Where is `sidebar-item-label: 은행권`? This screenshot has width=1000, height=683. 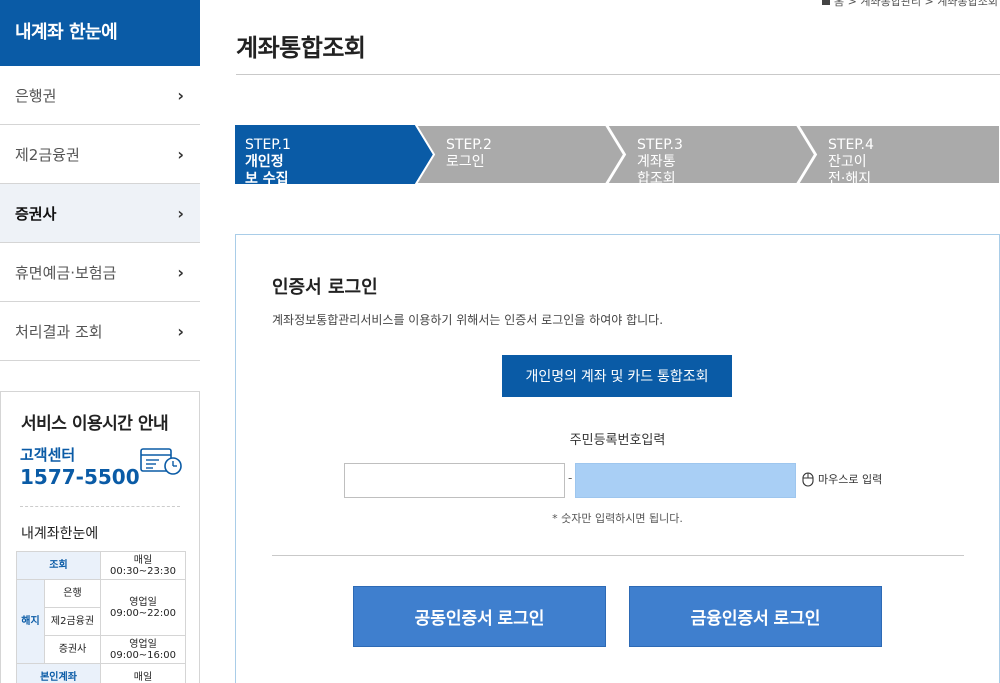 sidebar-item-label: 은행권 is located at coordinates (36, 95).